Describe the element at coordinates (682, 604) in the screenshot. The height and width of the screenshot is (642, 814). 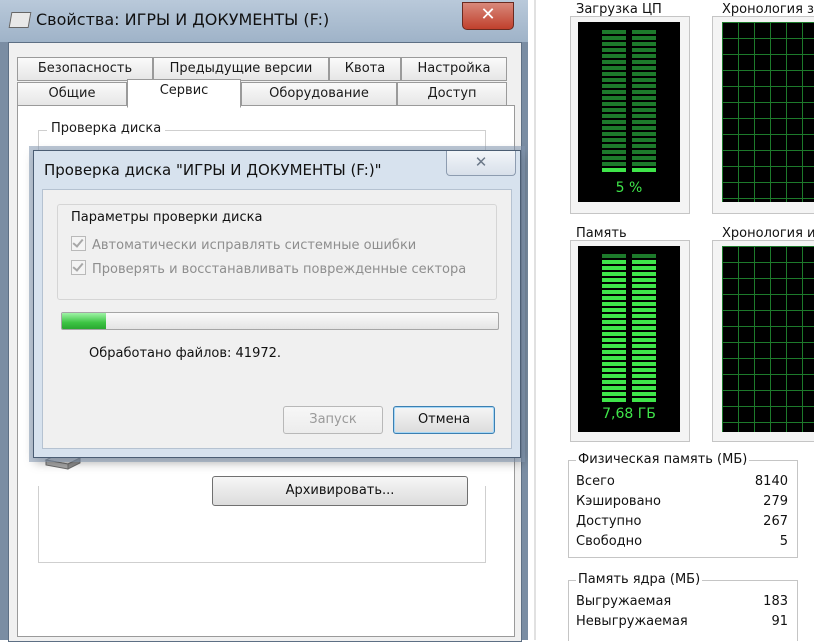
I see `kernel-memory-row: Выгружаемая 183` at that location.